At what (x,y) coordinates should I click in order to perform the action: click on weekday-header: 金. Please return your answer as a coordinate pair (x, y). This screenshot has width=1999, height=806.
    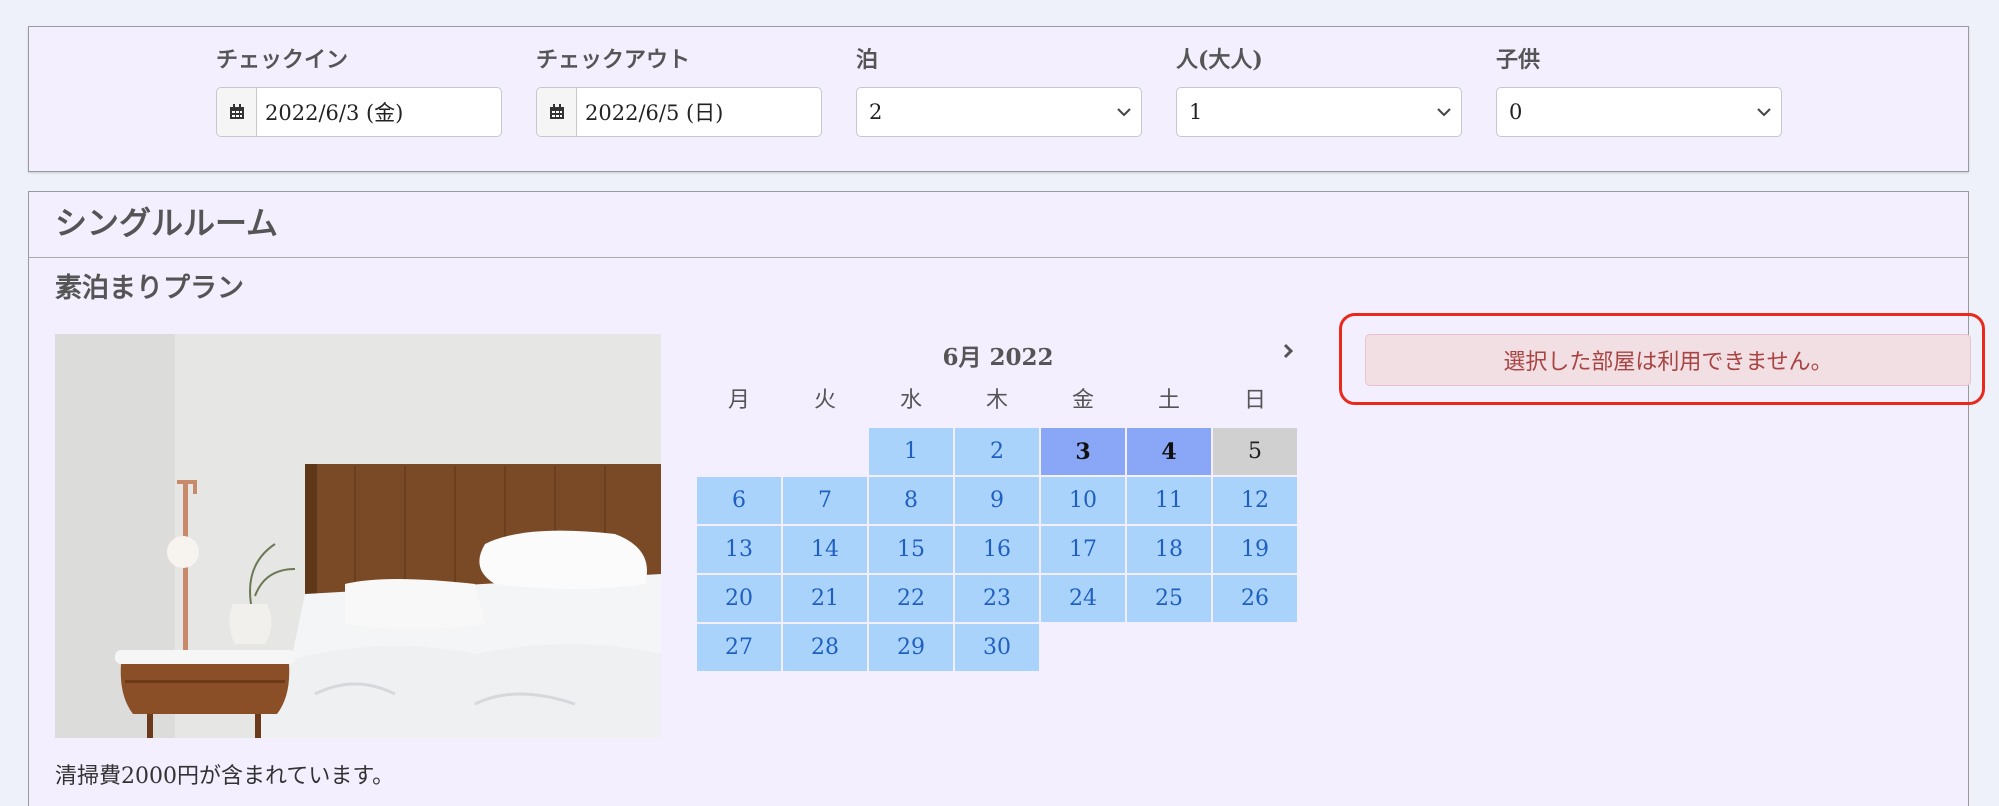
    Looking at the image, I should click on (1082, 400).